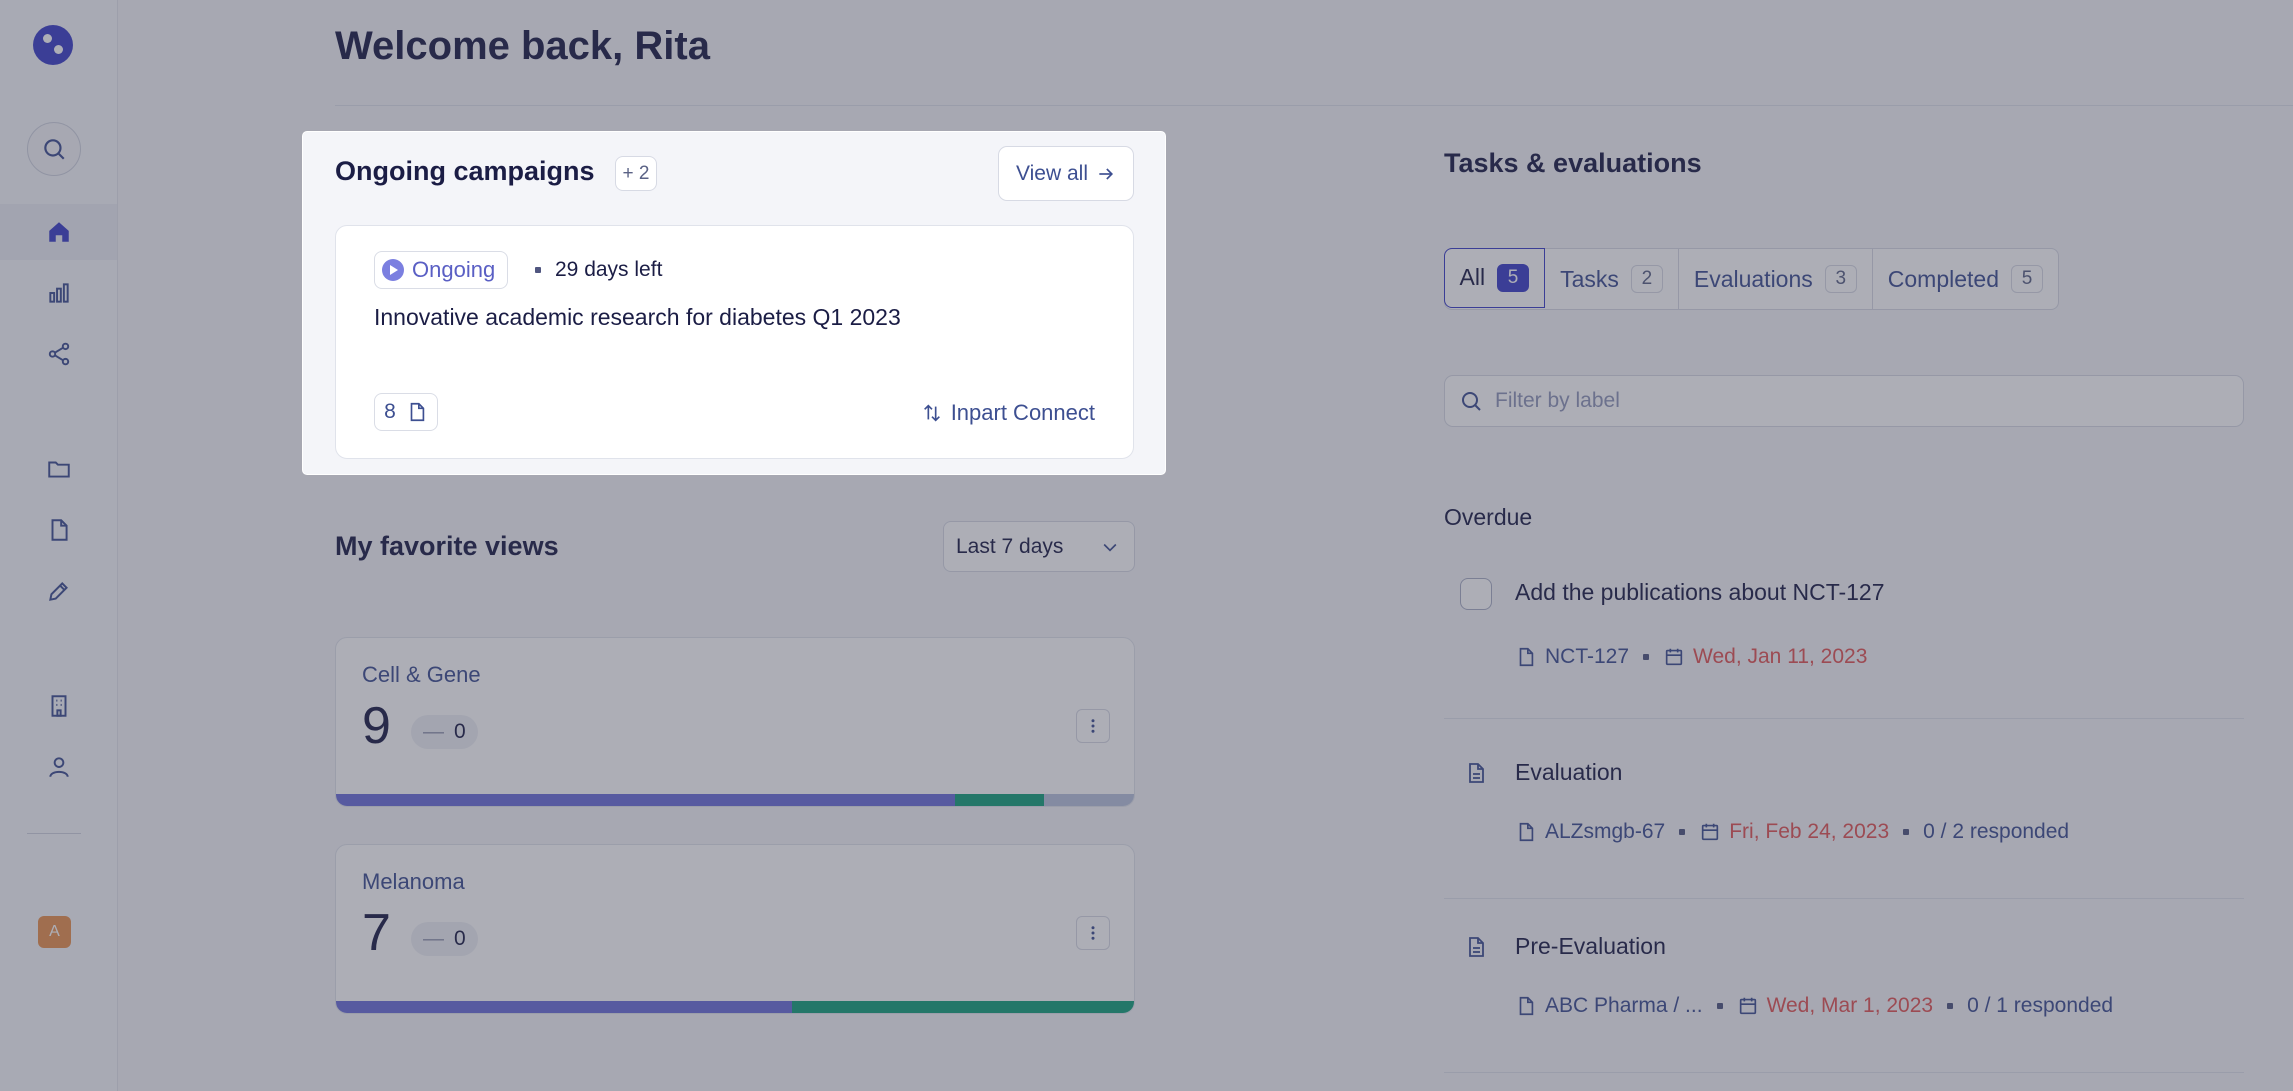 Image resolution: width=2293 pixels, height=1091 pixels. Describe the element at coordinates (406, 412) in the screenshot. I see `document-count: 8` at that location.